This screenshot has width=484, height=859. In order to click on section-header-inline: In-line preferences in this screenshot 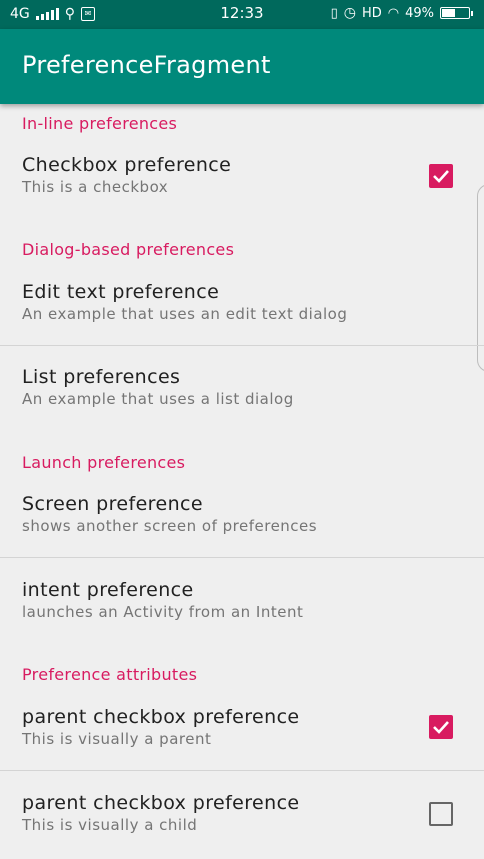, I will do `click(100, 123)`.